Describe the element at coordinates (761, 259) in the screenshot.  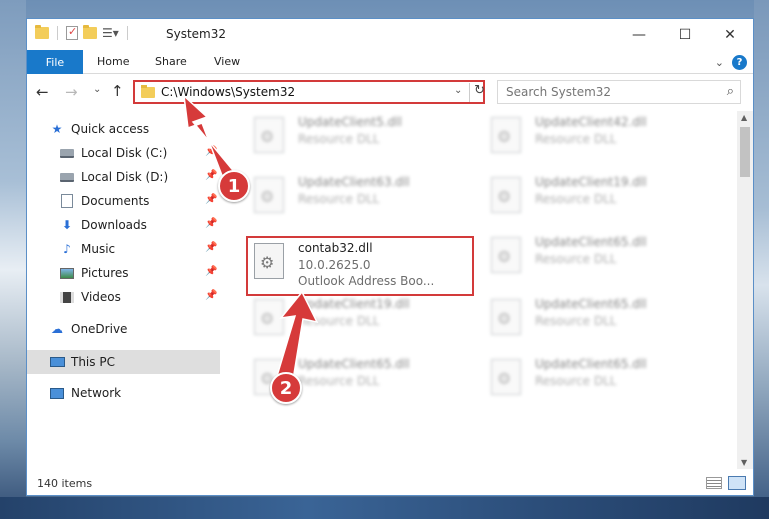
I see `desktop-background-right` at that location.